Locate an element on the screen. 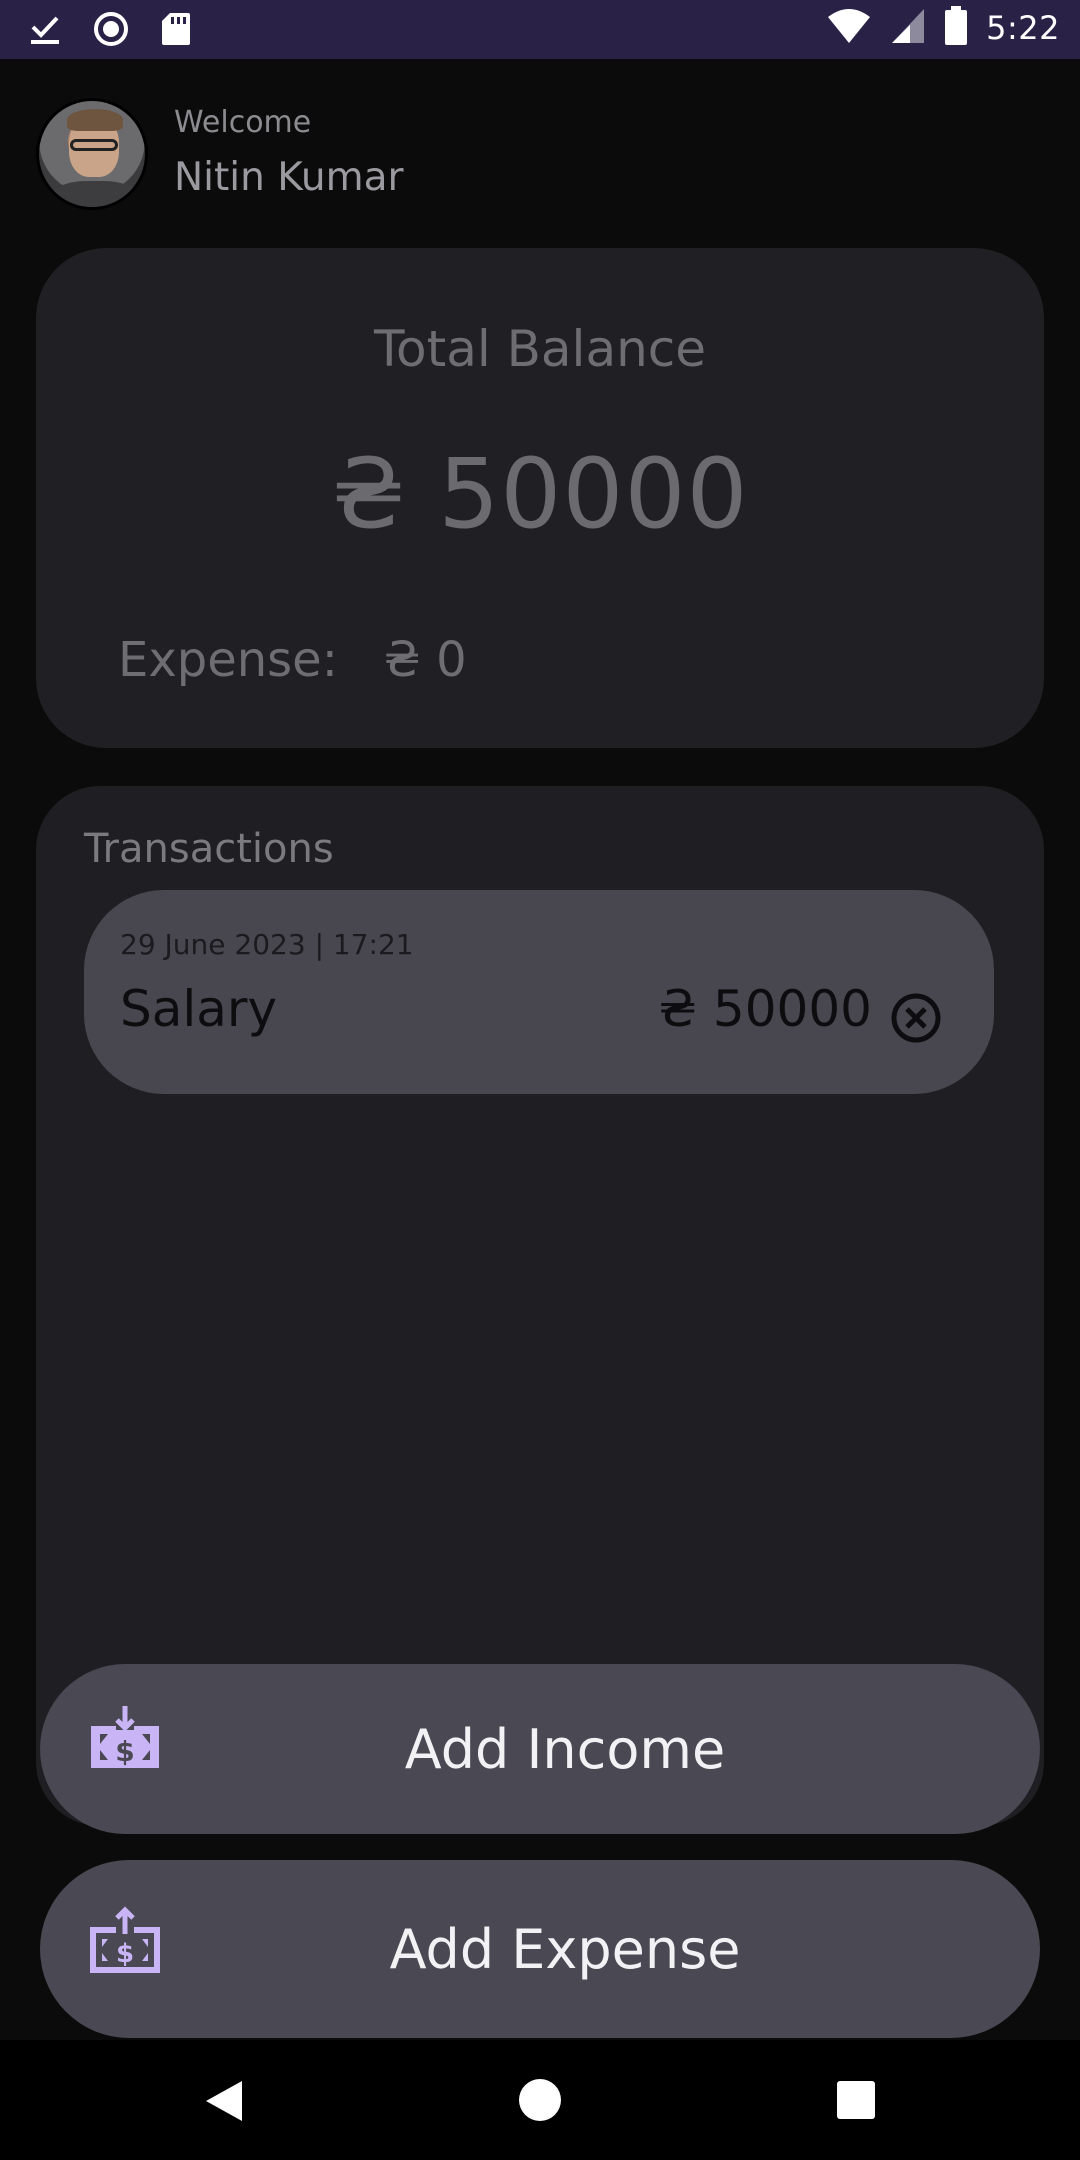 Image resolution: width=1080 pixels, height=2160 pixels. battery-icon is located at coordinates (956, 28).